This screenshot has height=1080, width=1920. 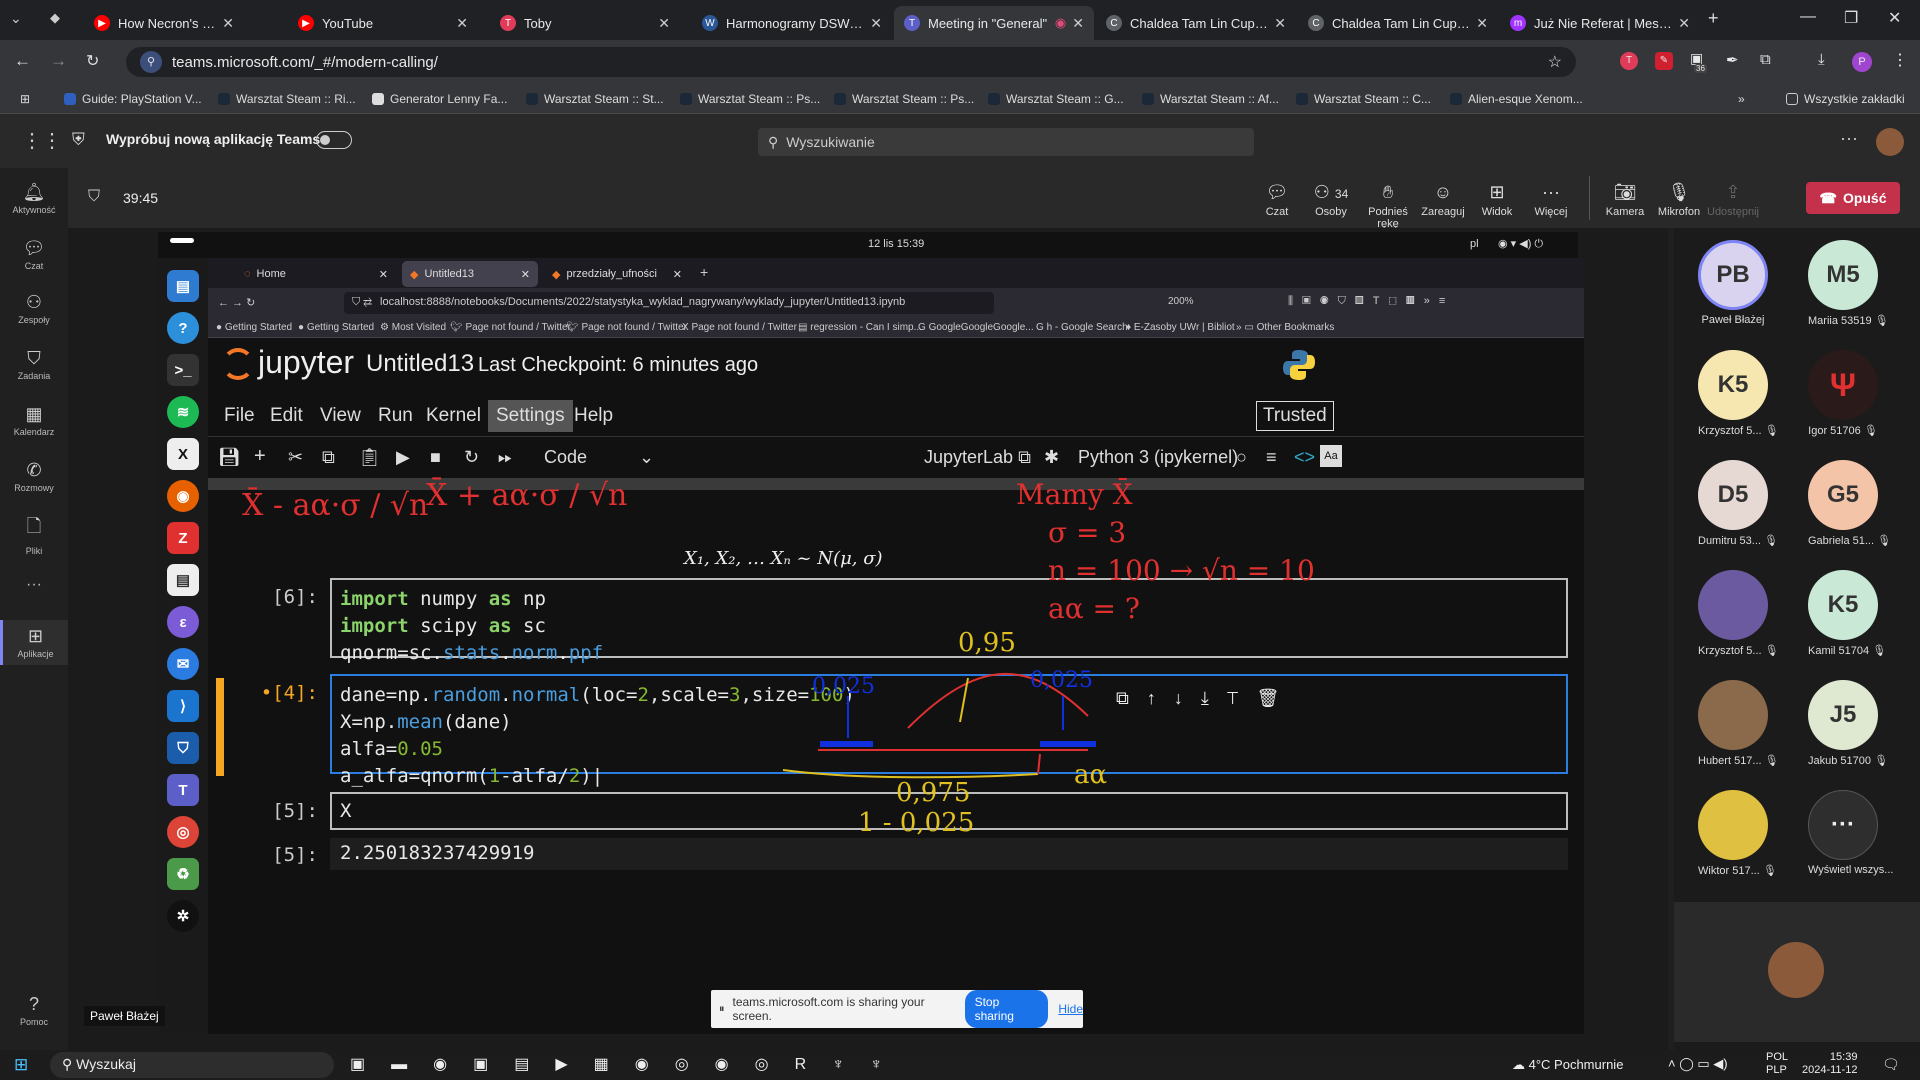 I want to click on fast-forward-icon: ⏩︎, so click(x=505, y=457).